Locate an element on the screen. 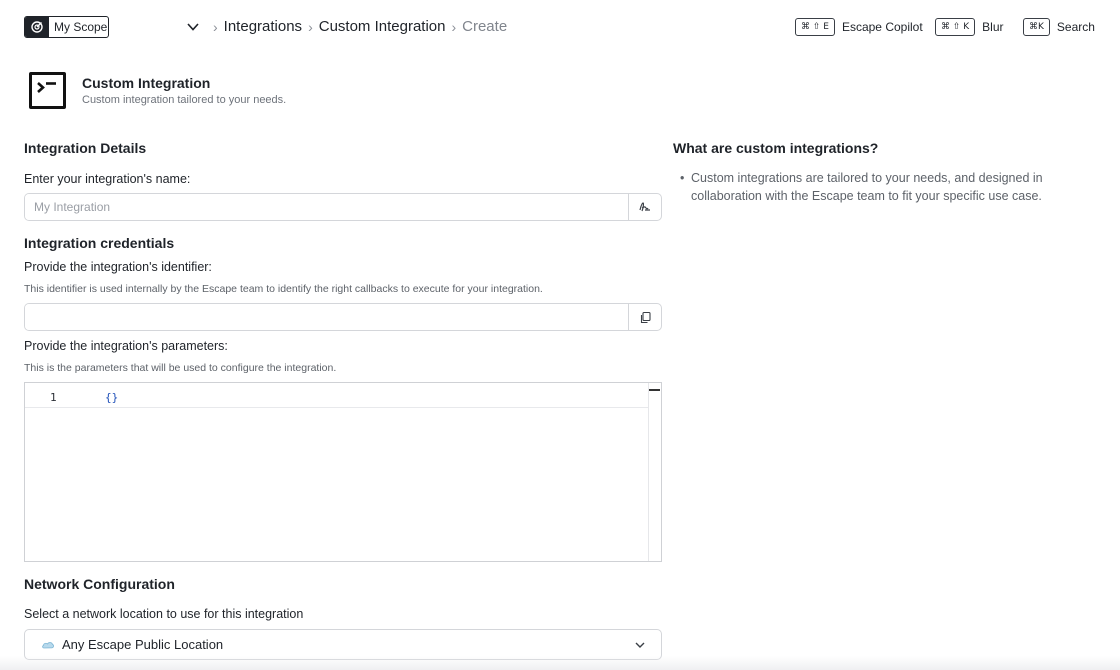 Image resolution: width=1120 pixels, height=670 pixels. shortcut-keys: ⌘K is located at coordinates (1036, 27).